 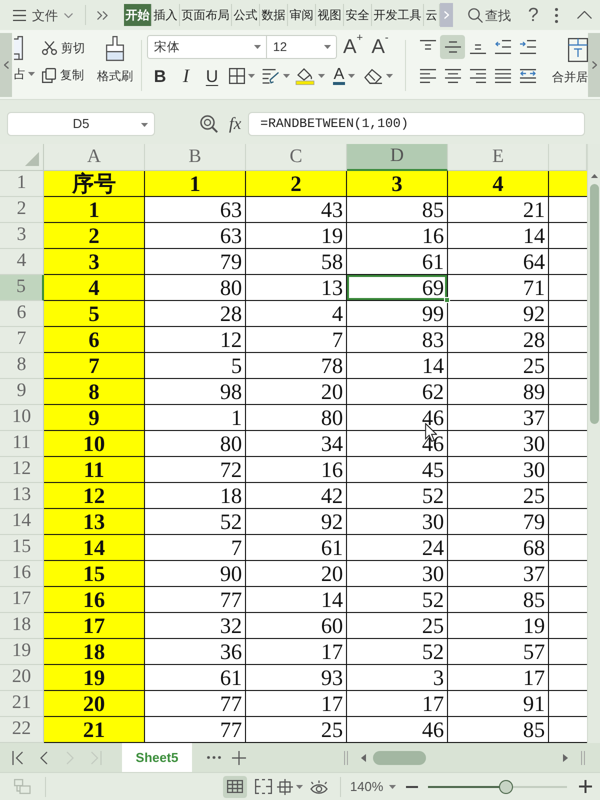 I want to click on fill-handle, so click(x=447, y=300).